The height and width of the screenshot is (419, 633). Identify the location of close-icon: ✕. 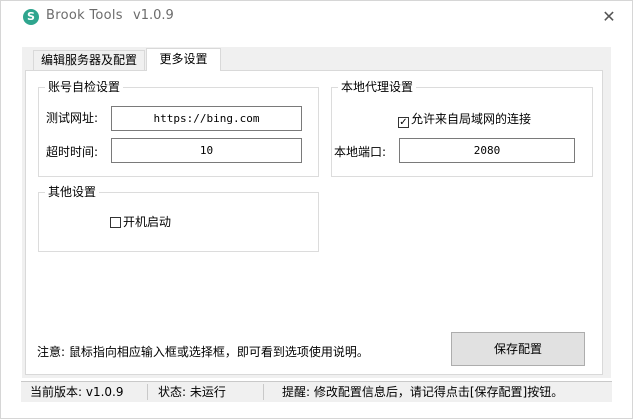
(609, 17).